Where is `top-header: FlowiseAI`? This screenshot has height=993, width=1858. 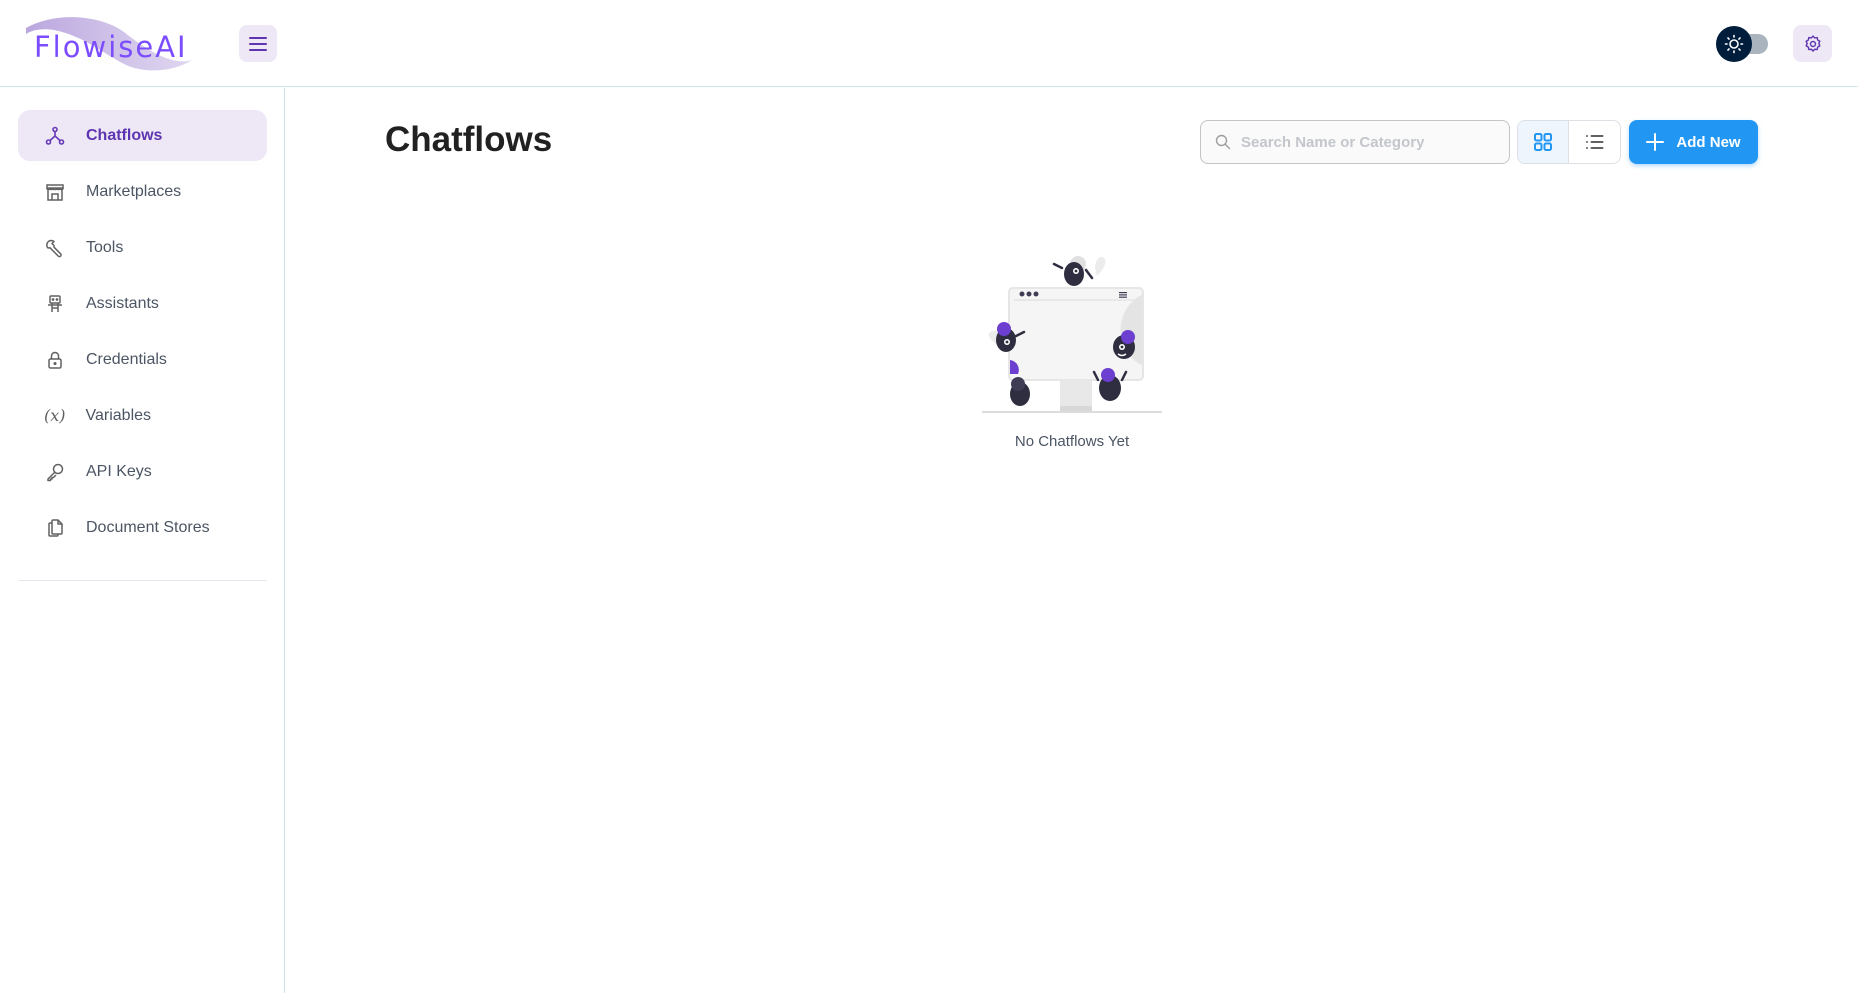 top-header: FlowiseAI is located at coordinates (929, 43).